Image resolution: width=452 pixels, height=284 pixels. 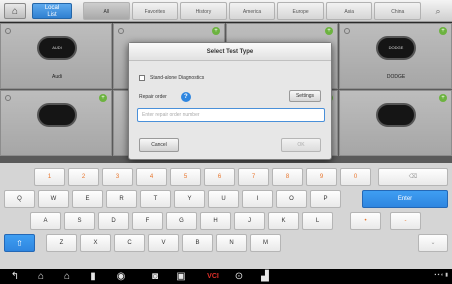 I want to click on recent-apps-icon: ▮, so click(x=93, y=276).